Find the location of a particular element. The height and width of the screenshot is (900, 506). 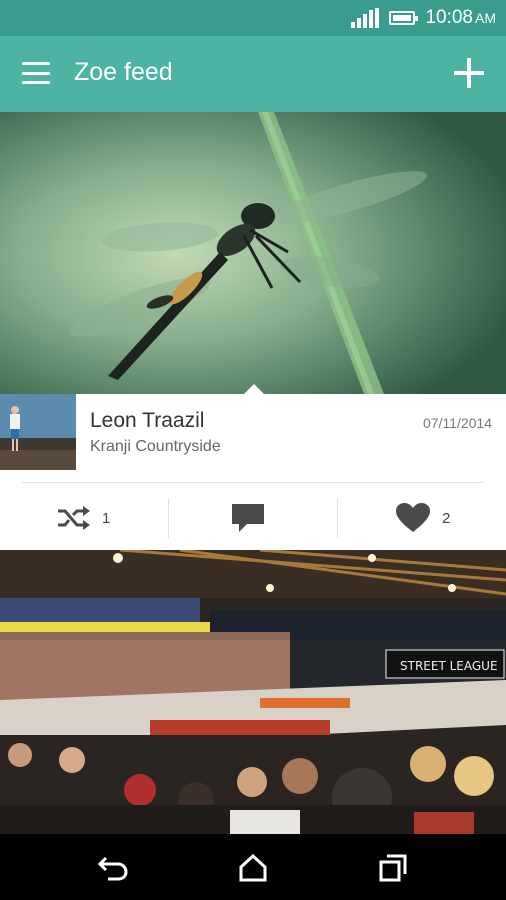

page-title: Zoe feed is located at coordinates (123, 72).